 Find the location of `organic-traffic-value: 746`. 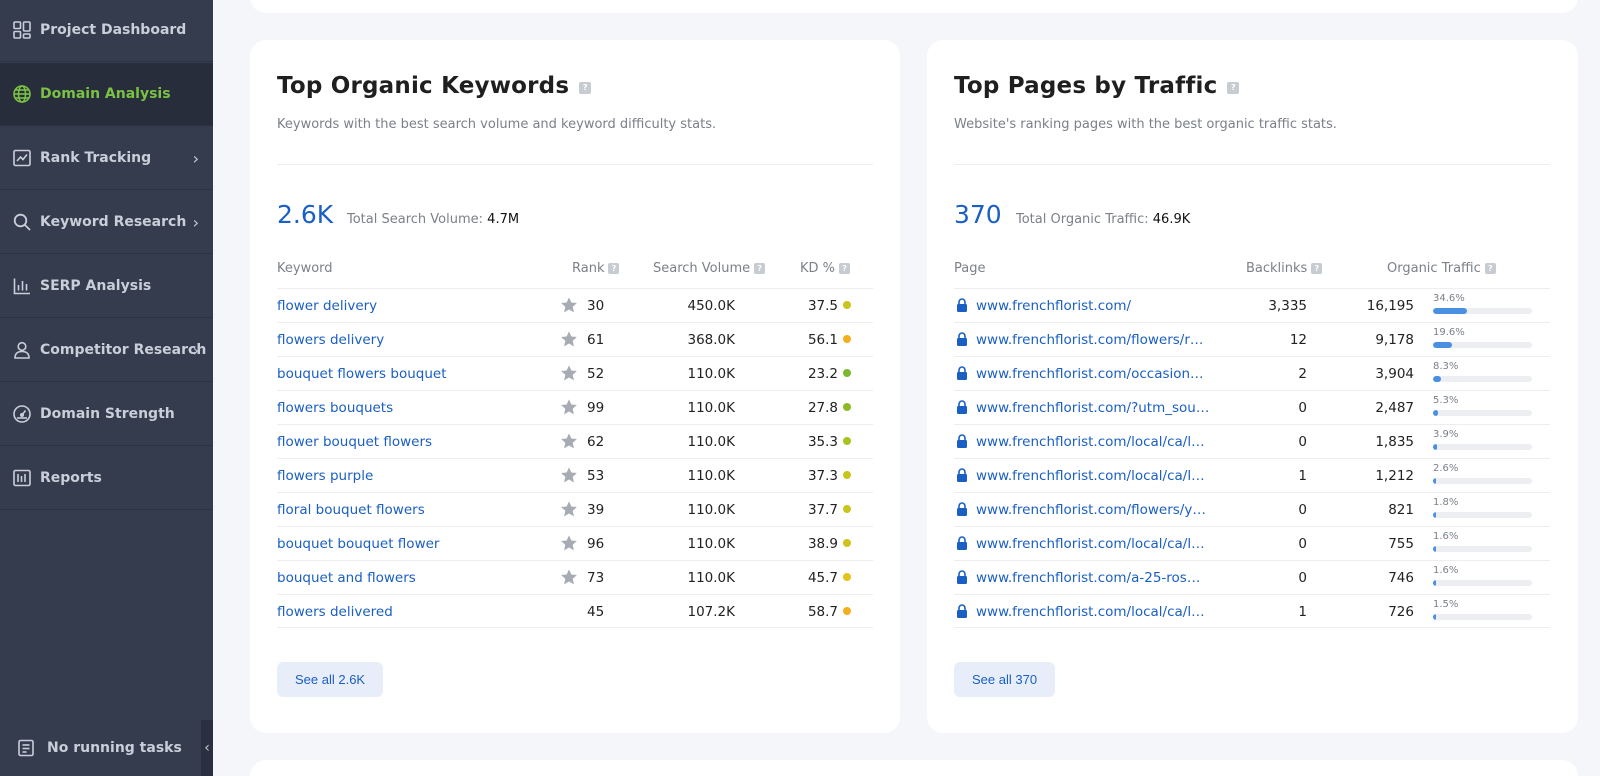

organic-traffic-value: 746 is located at coordinates (1401, 578).